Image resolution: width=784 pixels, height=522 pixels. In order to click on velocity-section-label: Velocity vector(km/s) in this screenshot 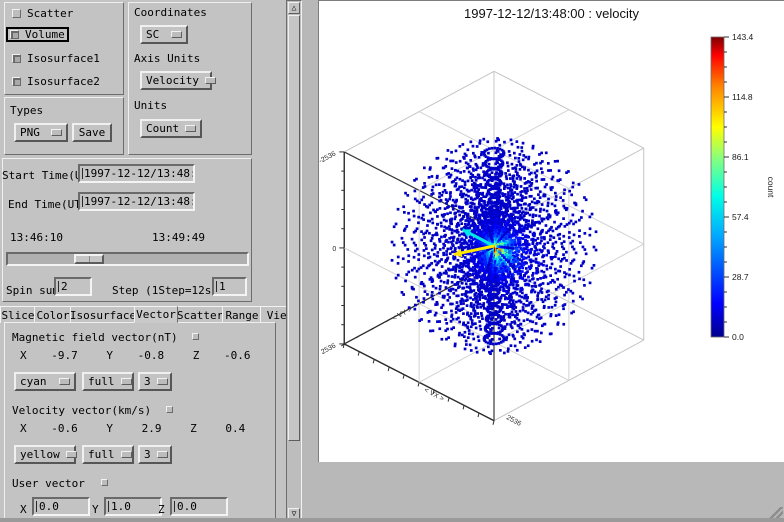, I will do `click(92, 410)`.